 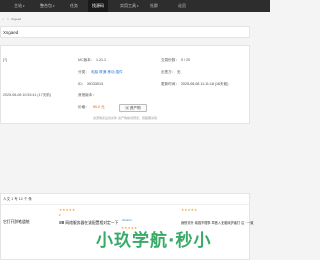 What do you see at coordinates (135, 19) in the screenshot?
I see `breadcrumb: ⌂ > Xsgaed` at bounding box center [135, 19].